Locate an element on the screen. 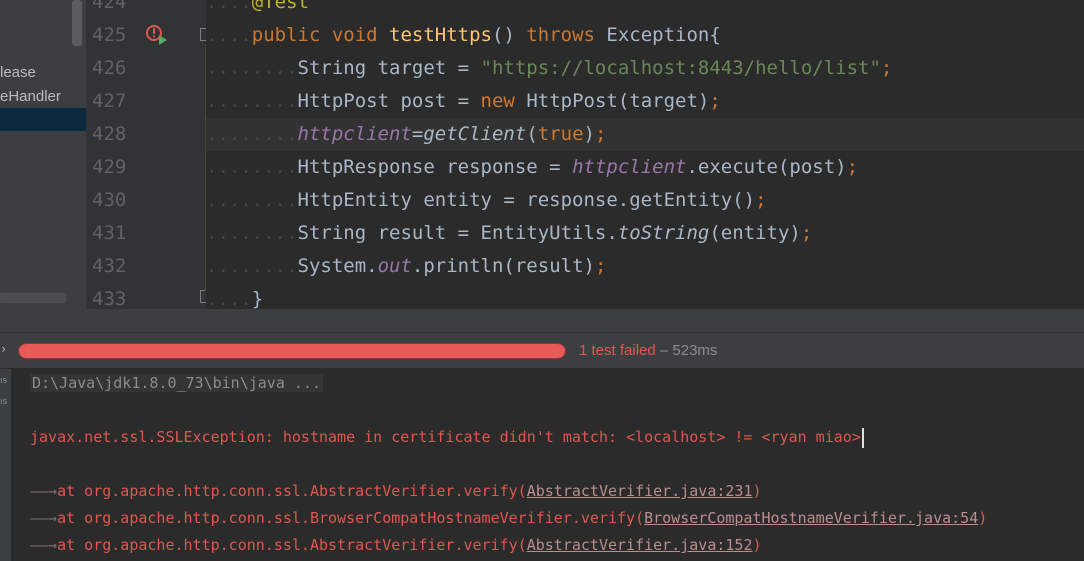 The image size is (1084, 561). tree-item-handler: eHandler is located at coordinates (43, 96).